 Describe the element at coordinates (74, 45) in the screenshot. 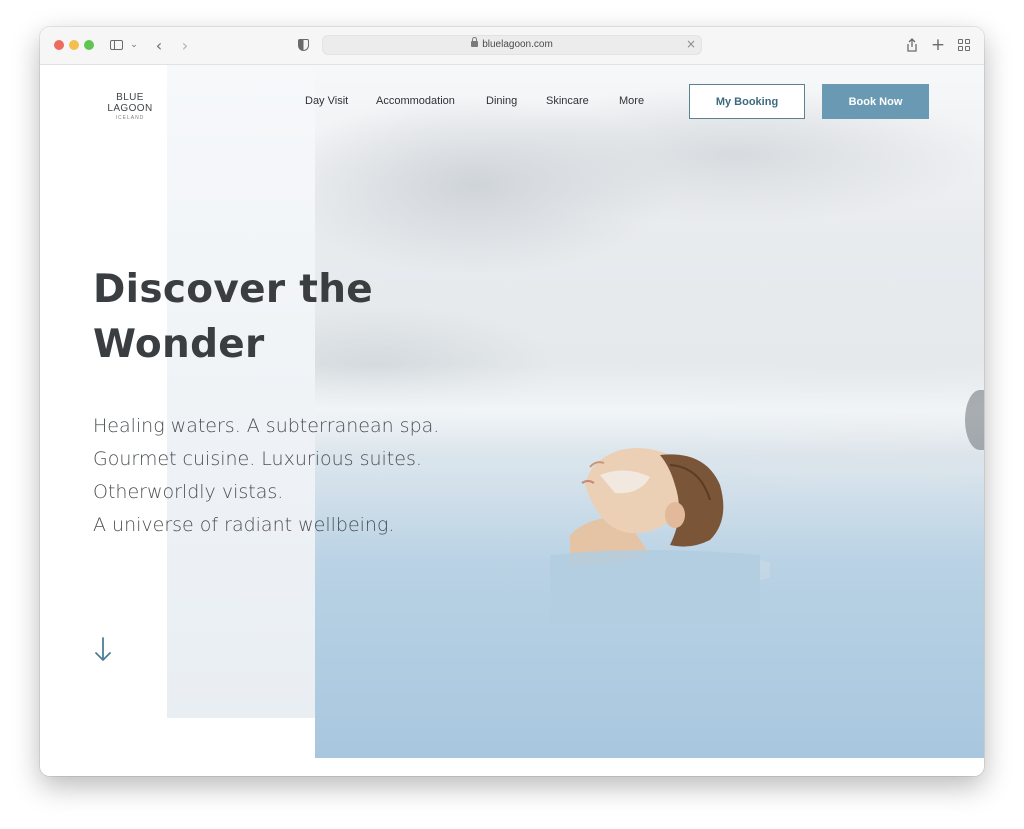

I see `minimize-window-button` at that location.